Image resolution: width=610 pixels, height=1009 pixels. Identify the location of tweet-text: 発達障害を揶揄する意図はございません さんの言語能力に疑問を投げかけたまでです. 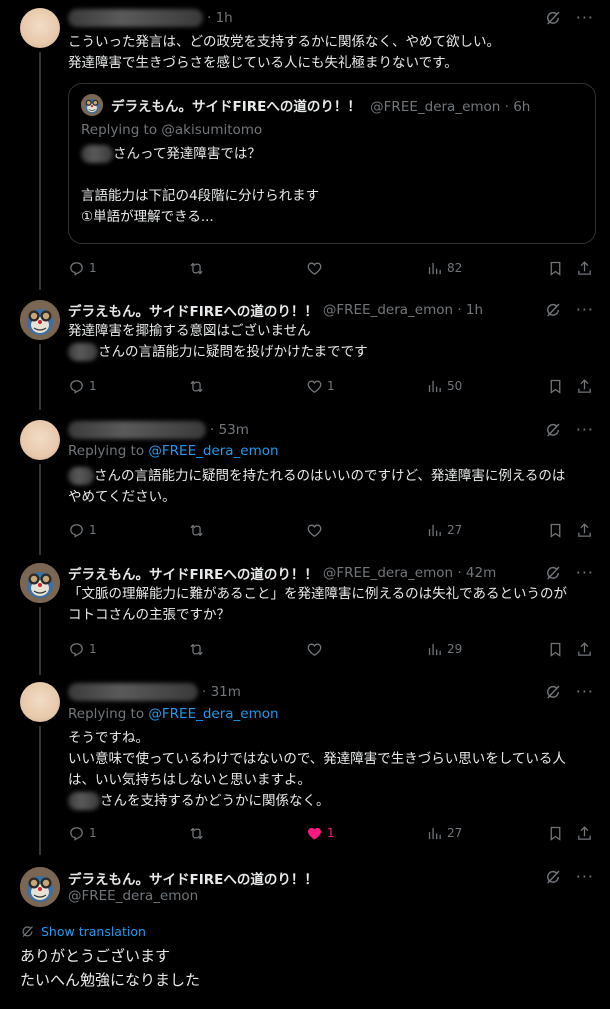
(329, 342).